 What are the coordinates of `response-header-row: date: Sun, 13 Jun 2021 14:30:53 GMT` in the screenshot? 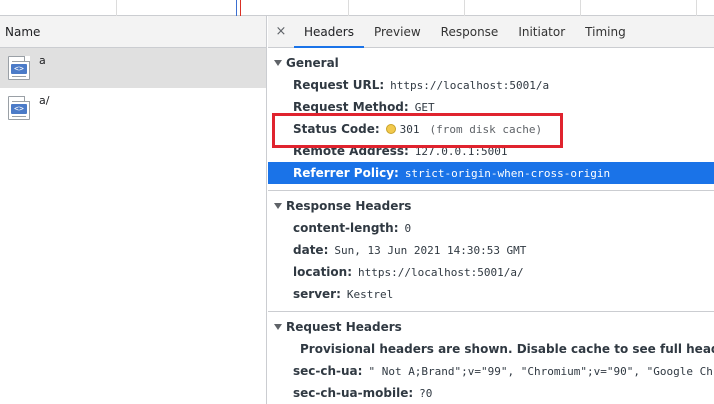 It's located at (491, 250).